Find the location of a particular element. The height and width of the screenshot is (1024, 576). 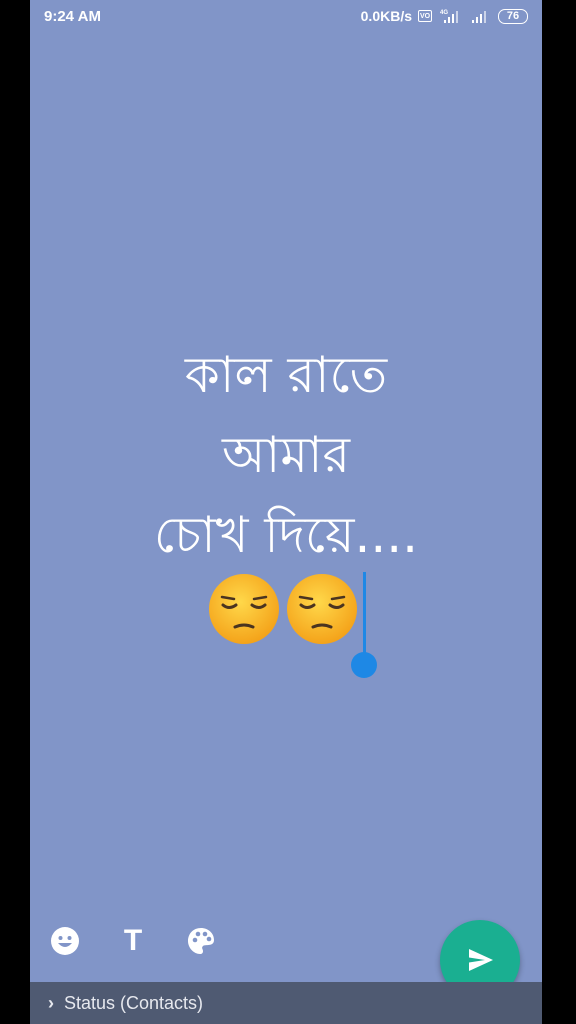

status-indicators: 0.0KB/s VO 4G 76 is located at coordinates (444, 16).